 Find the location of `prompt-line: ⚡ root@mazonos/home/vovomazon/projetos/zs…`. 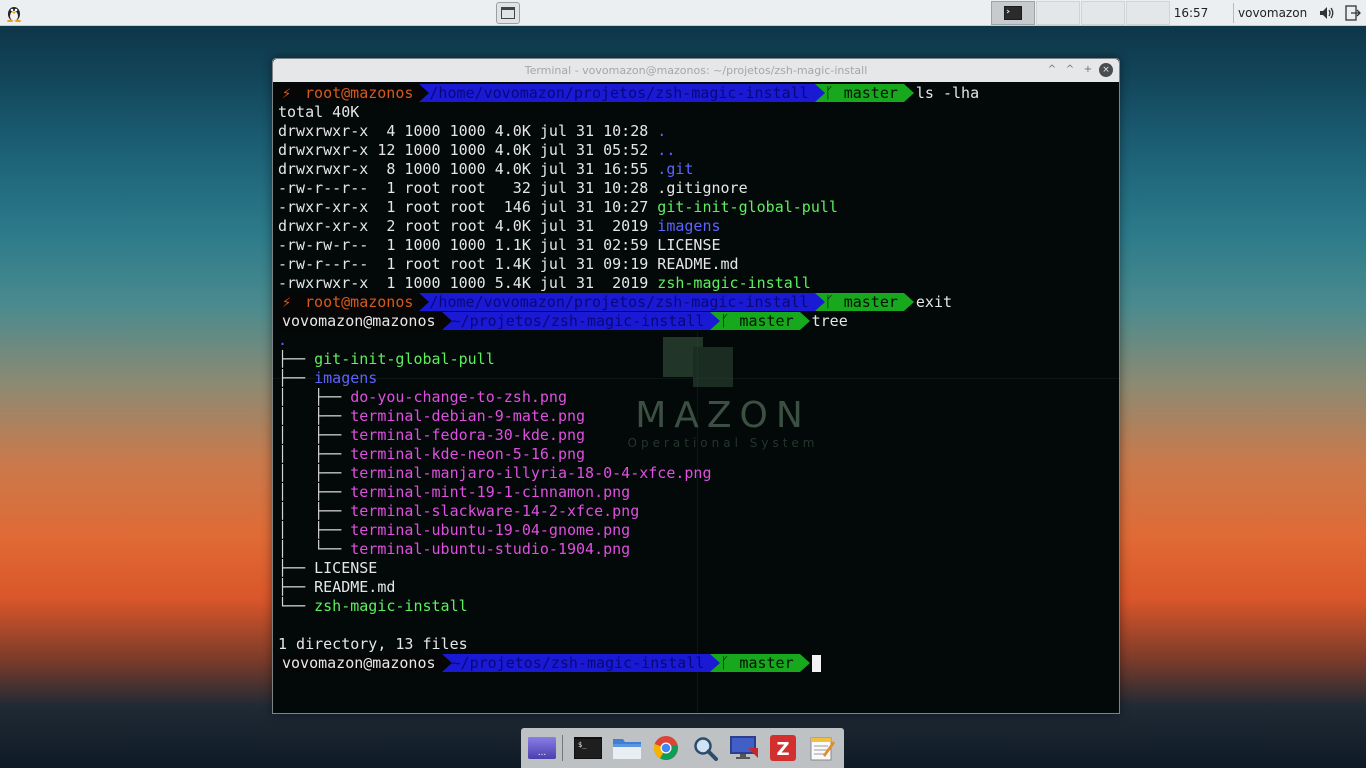

prompt-line: ⚡ root@mazonos/home/vovomazon/projetos/zs… is located at coordinates (628, 93).